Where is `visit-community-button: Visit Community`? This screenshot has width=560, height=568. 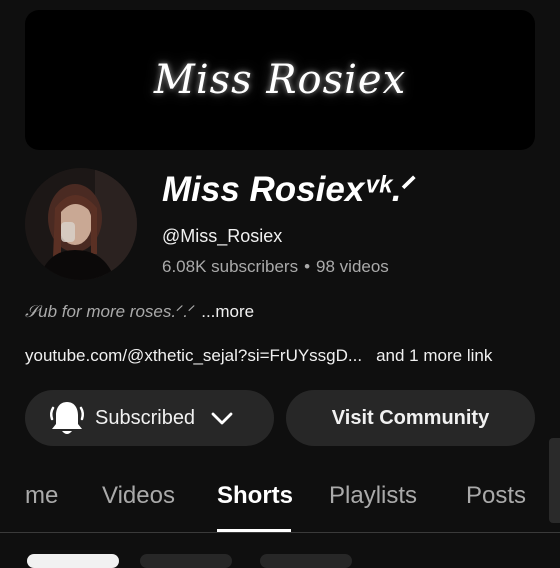 visit-community-button: Visit Community is located at coordinates (410, 418).